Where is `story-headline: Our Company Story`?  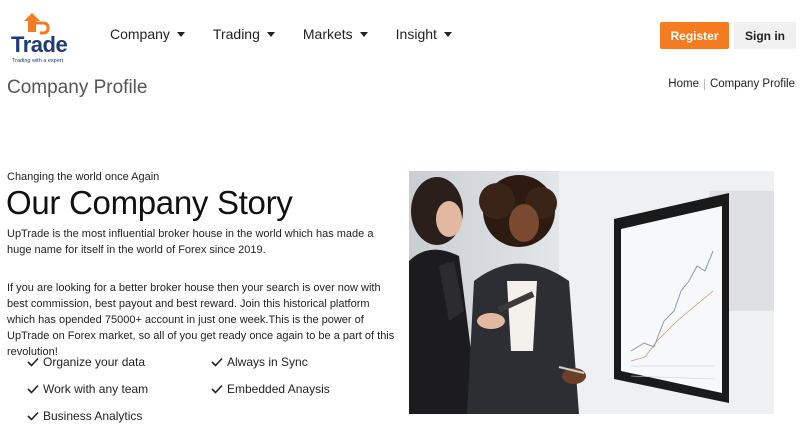
story-headline: Our Company Story is located at coordinates (149, 202).